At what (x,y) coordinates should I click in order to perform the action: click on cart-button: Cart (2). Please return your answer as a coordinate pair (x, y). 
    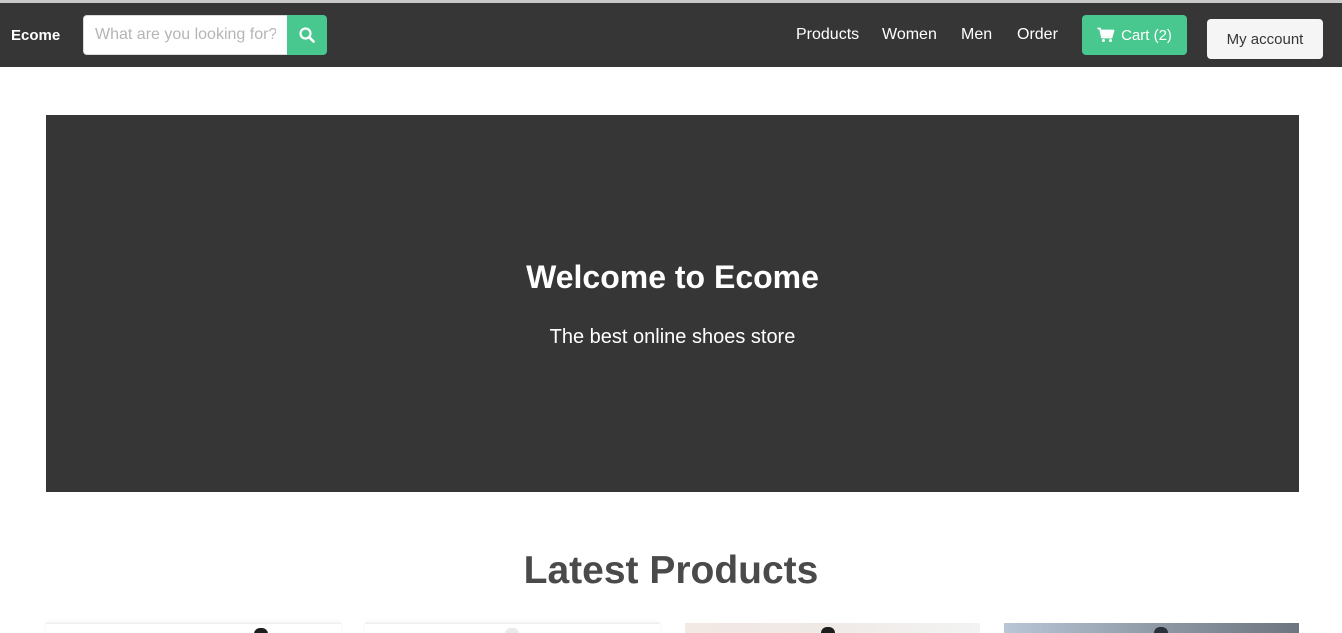
    Looking at the image, I should click on (1134, 35).